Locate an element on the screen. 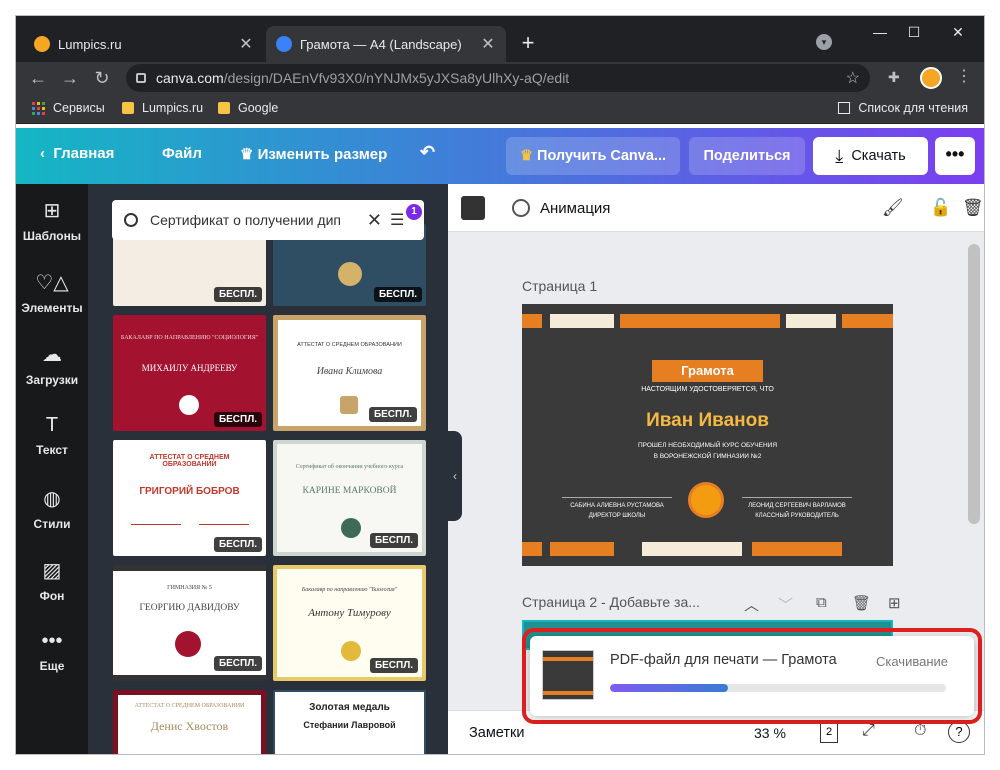 Image resolution: width=1000 pixels, height=770 pixels. template-name: Стефании Лавровой is located at coordinates (349, 725).